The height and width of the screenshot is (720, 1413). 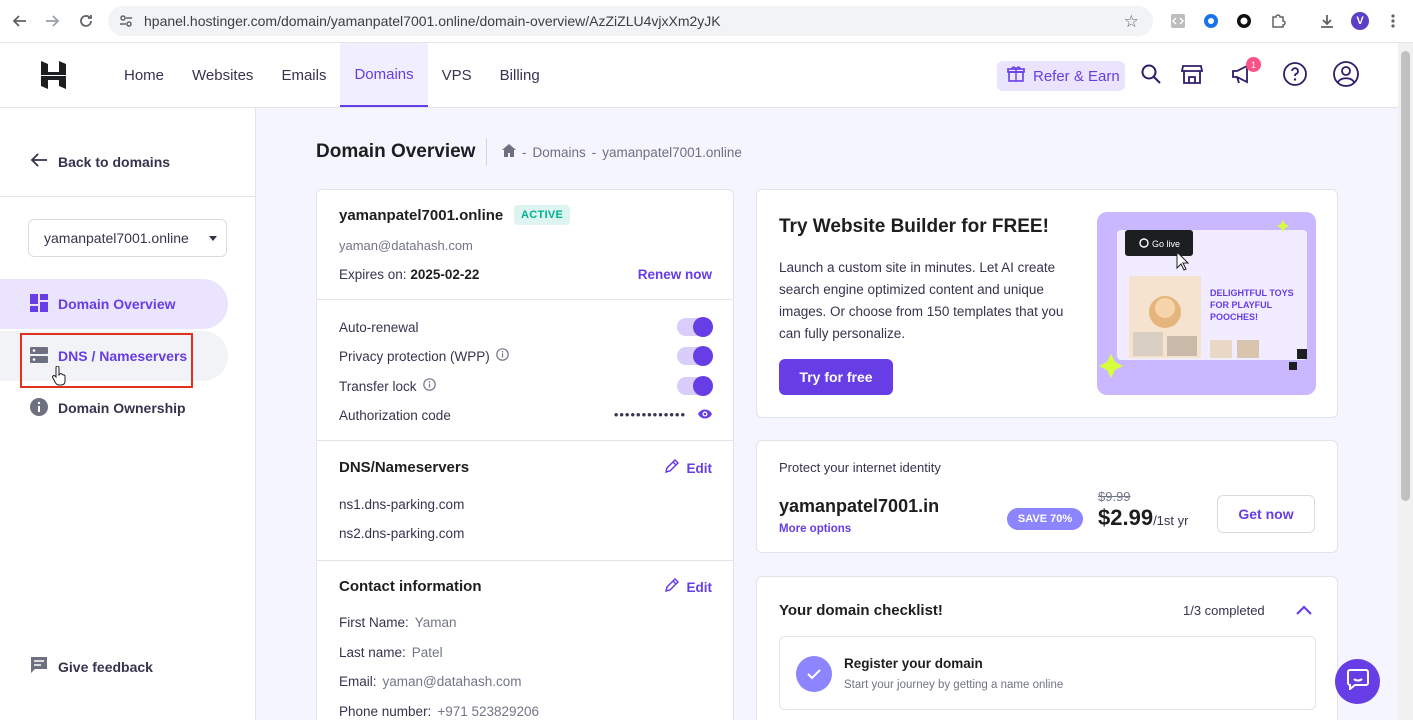 What do you see at coordinates (114, 408) in the screenshot?
I see `sidebar-item-domain-ownership: Domain Ownership` at bounding box center [114, 408].